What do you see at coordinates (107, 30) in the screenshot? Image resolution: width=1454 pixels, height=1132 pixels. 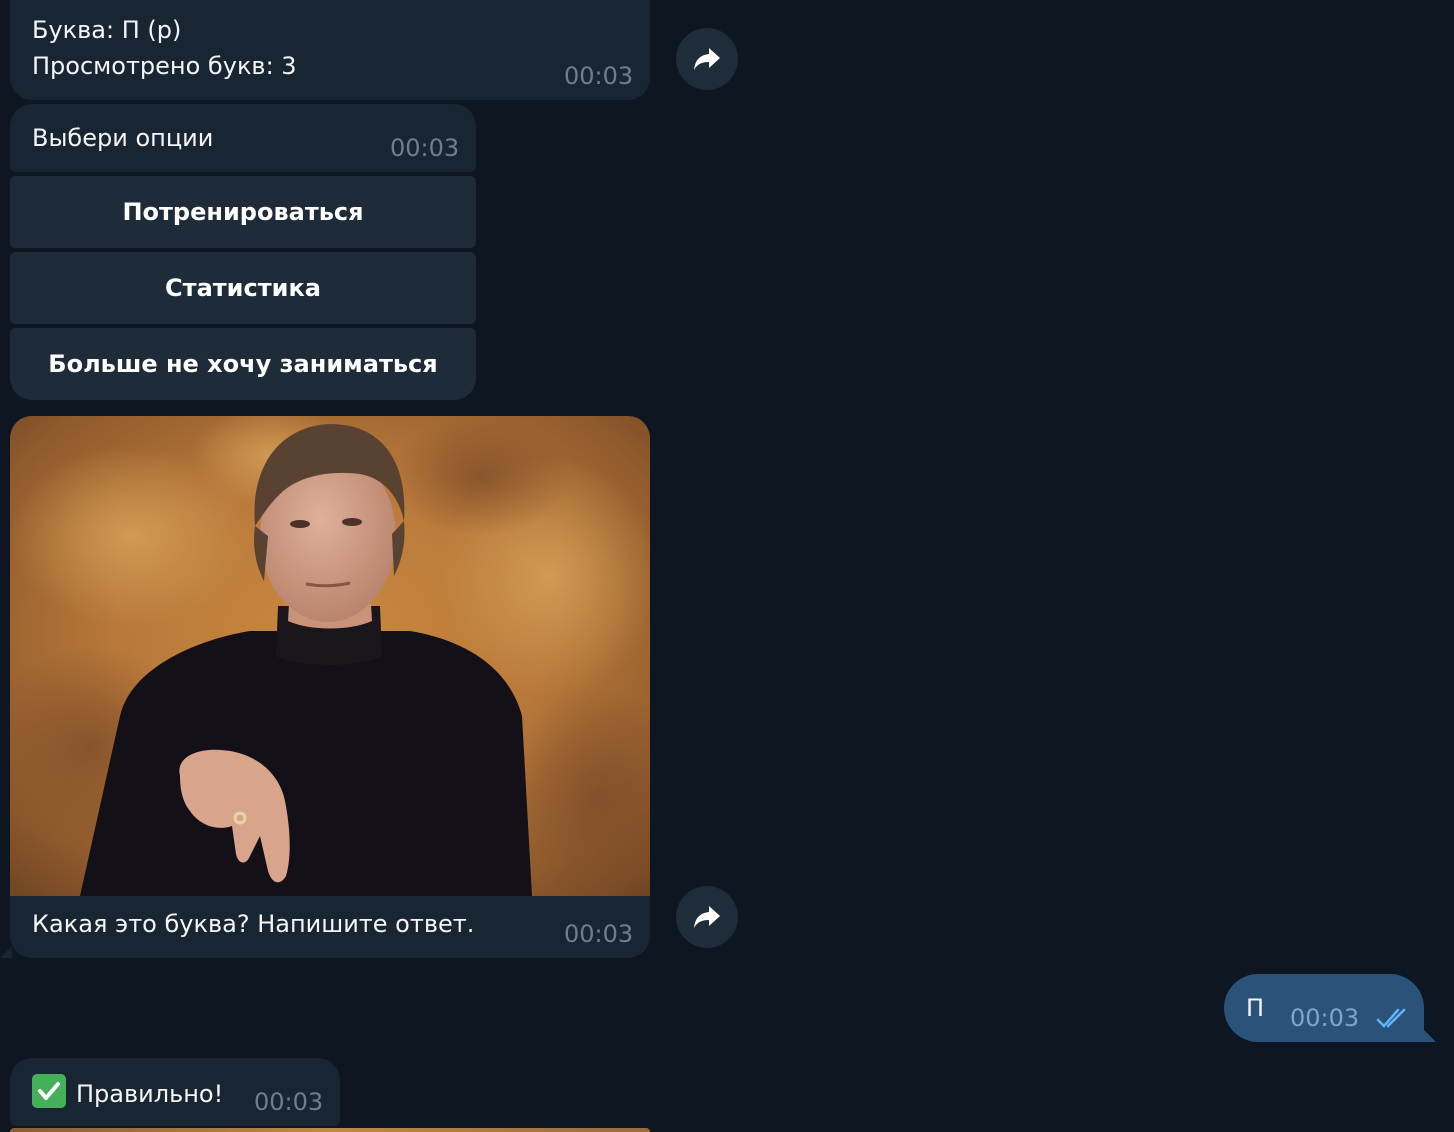 I see `letter-label: Буква: П (р)` at bounding box center [107, 30].